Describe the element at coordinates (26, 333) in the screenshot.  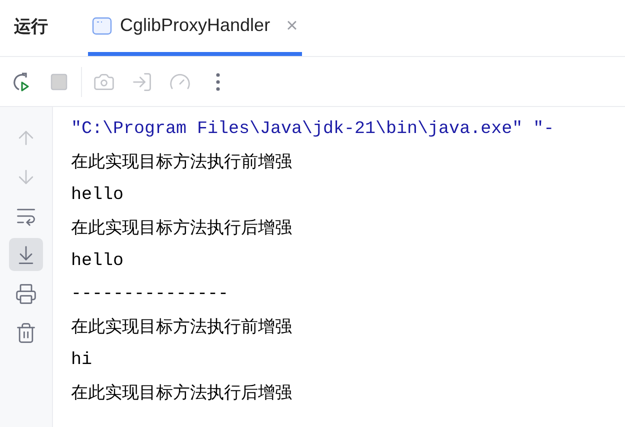
I see `trash-icon` at that location.